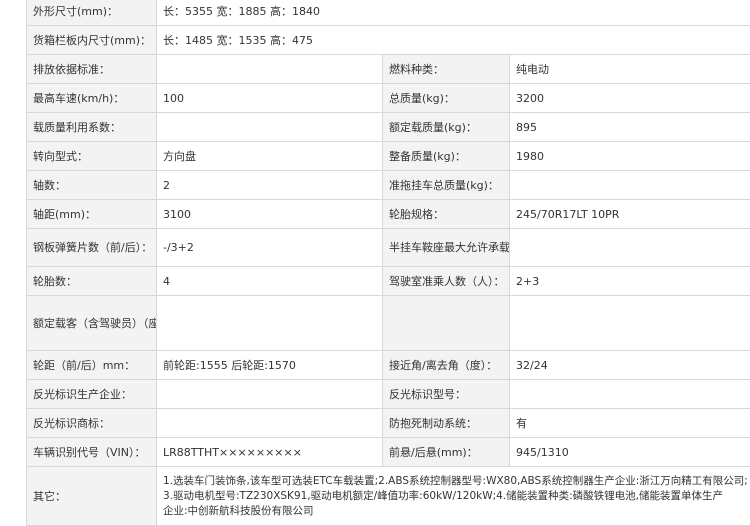 This screenshot has height=526, width=750. I want to click on spec-label: 反光标识生产企业：, so click(92, 394).